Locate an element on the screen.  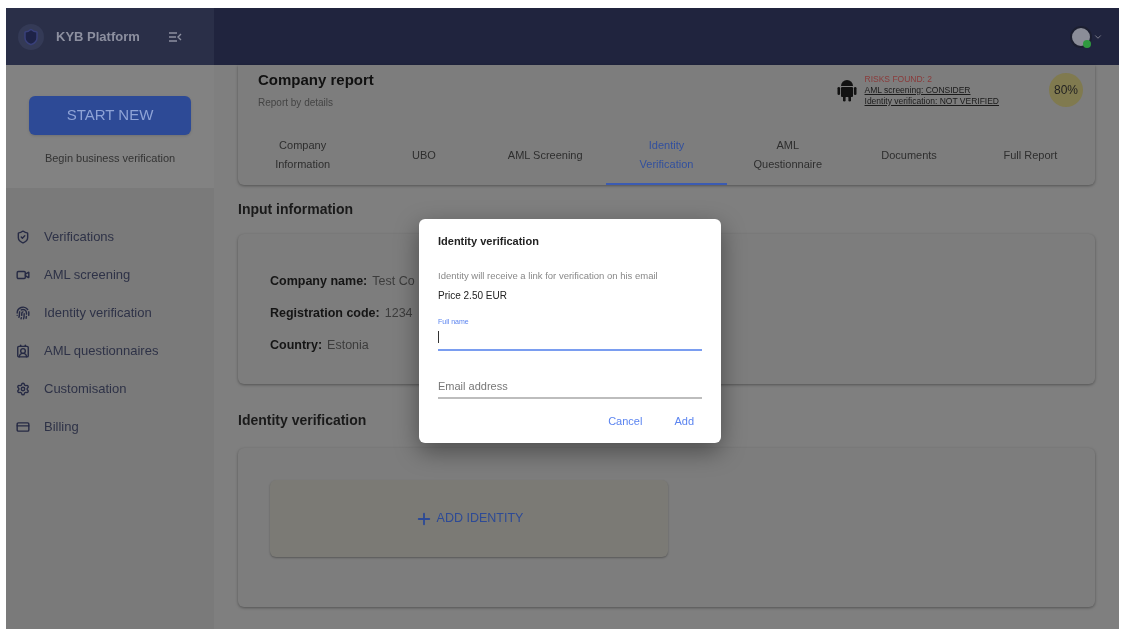
field-value: Test Co is located at coordinates (393, 281).